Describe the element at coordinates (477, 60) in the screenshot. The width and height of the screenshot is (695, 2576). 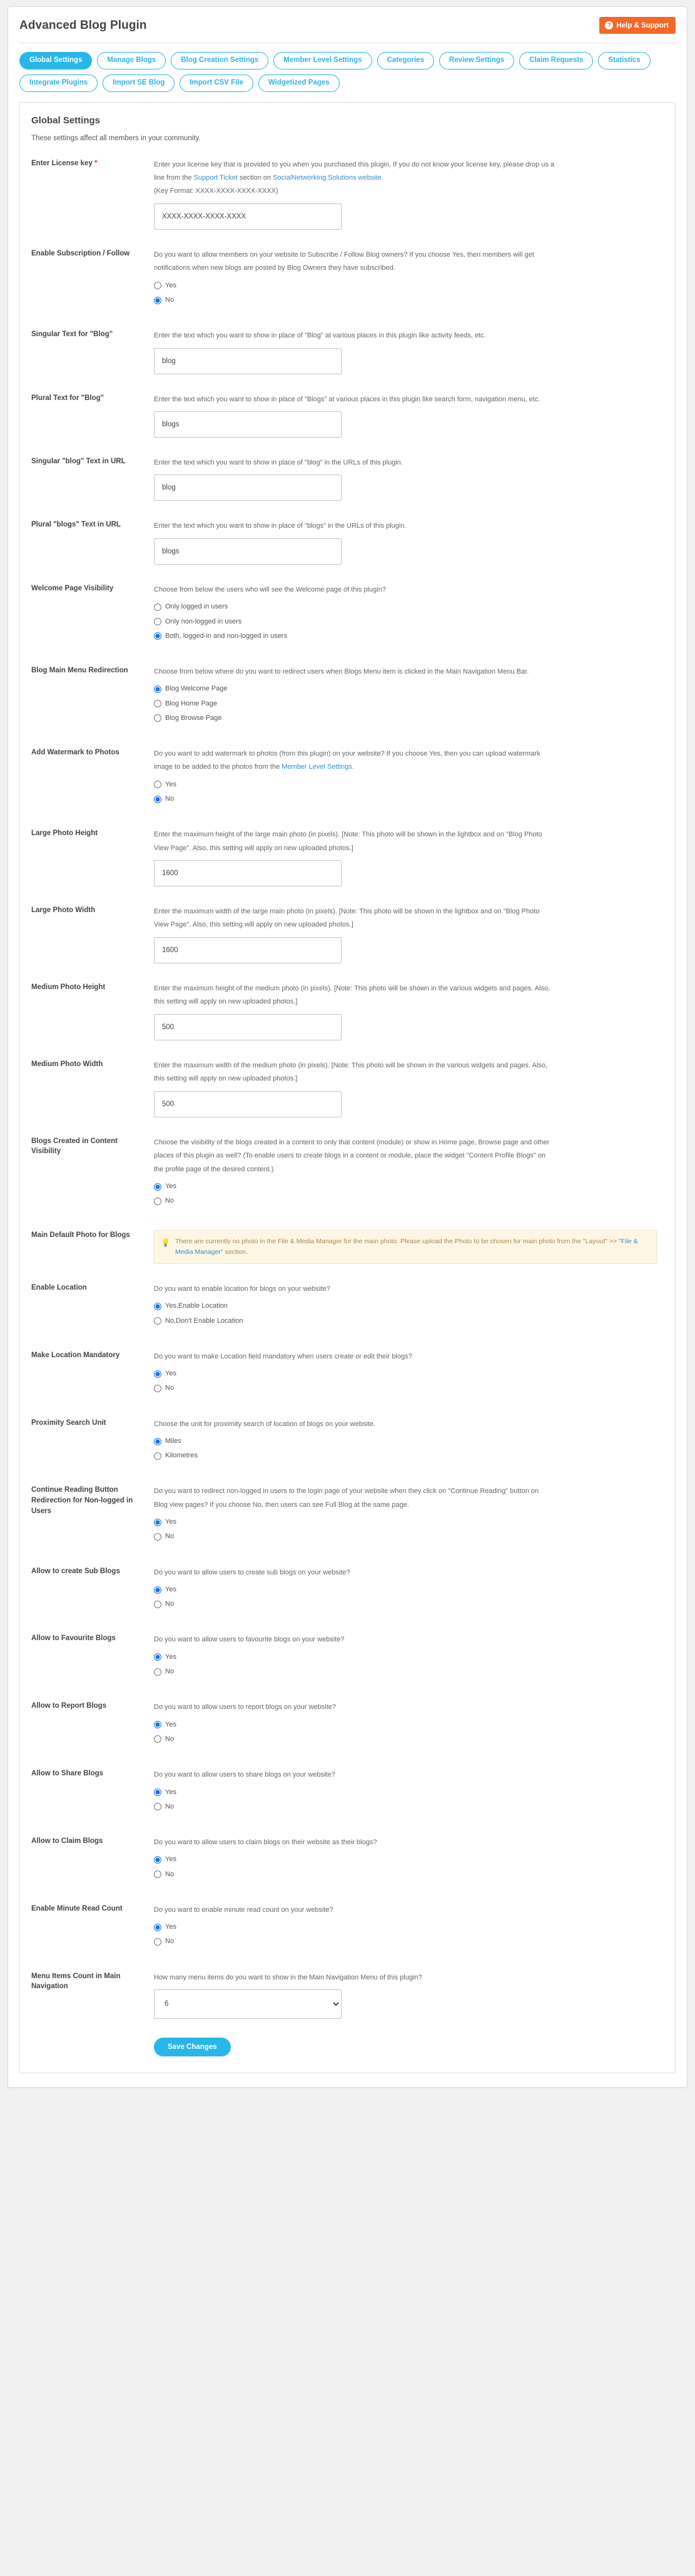
I see `tab-review-settings: Review Settings` at that location.